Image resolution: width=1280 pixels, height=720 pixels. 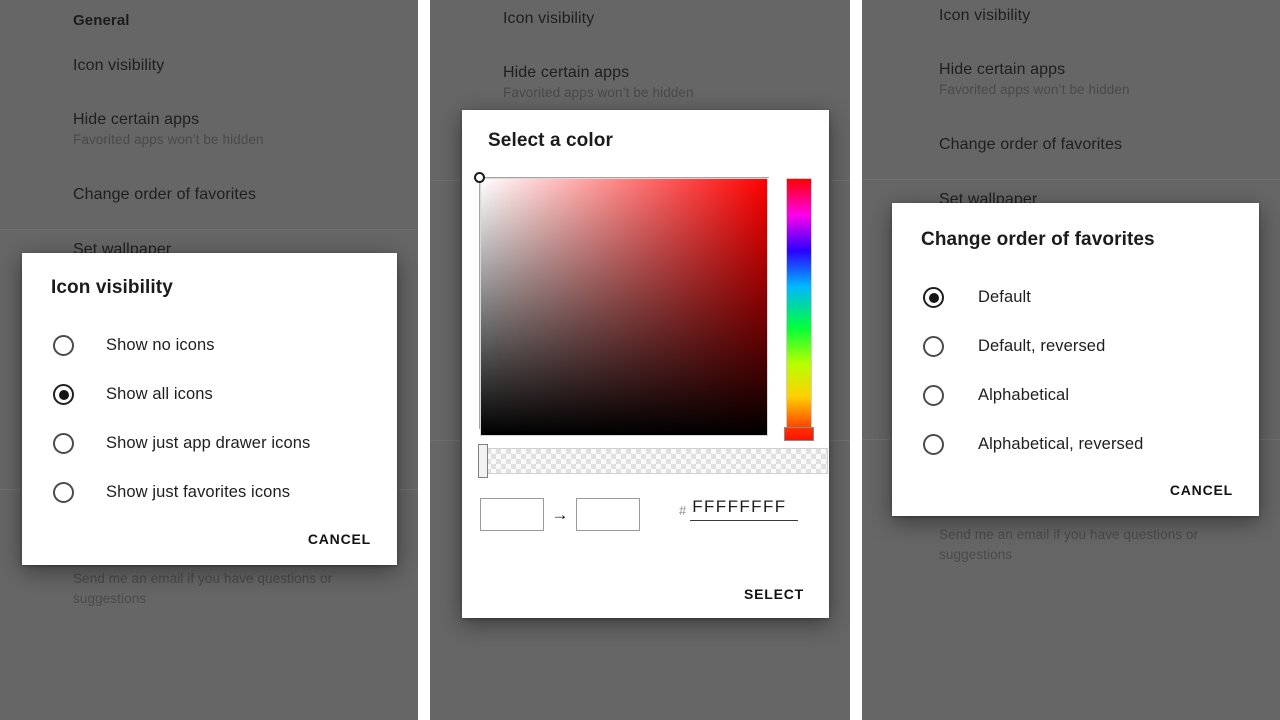 What do you see at coordinates (550, 140) in the screenshot?
I see `dialog-title: Select a color` at bounding box center [550, 140].